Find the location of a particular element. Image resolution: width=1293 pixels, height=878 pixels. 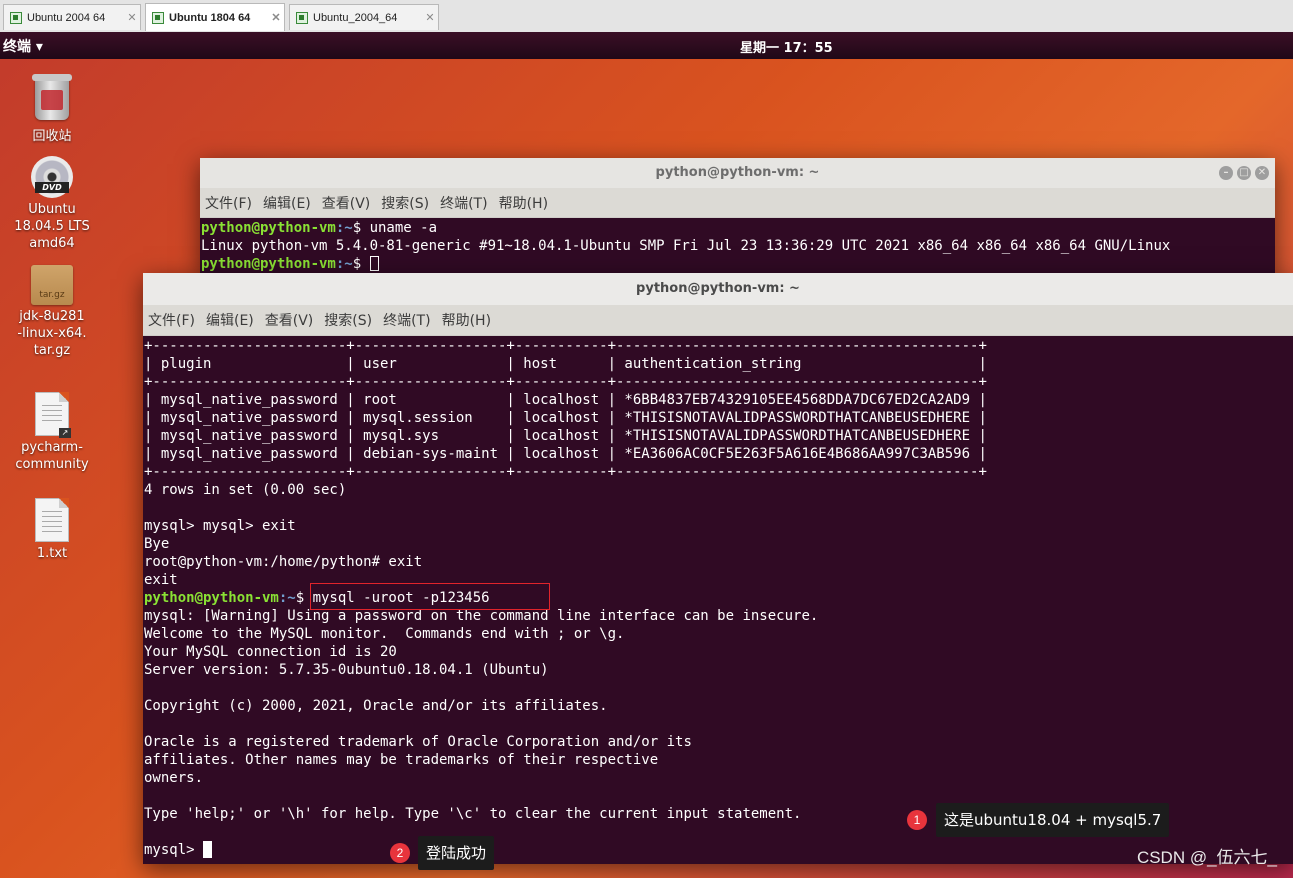

terminal-titlebar: python@python-vm: ~ – □ ✕ is located at coordinates (737, 173).